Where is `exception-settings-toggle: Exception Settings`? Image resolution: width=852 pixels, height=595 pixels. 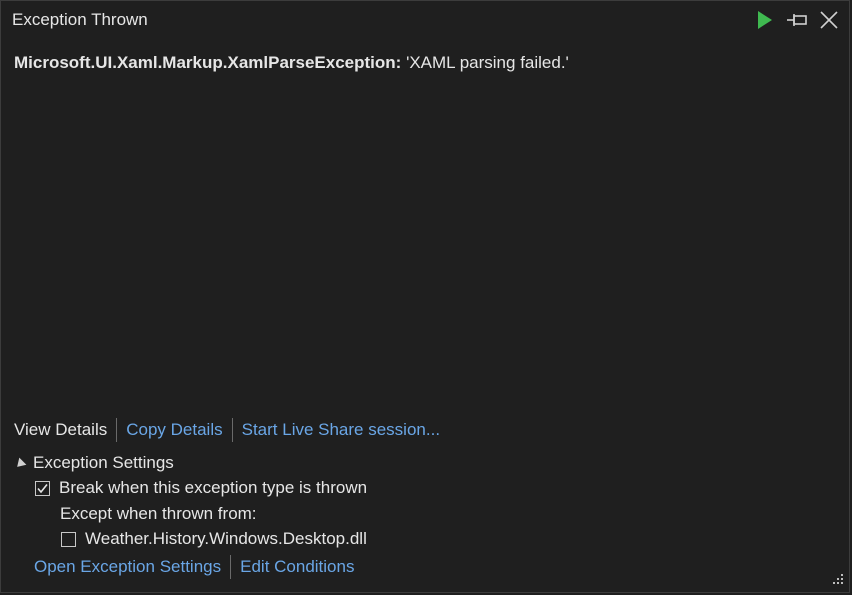 exception-settings-toggle: Exception Settings is located at coordinates (93, 463).